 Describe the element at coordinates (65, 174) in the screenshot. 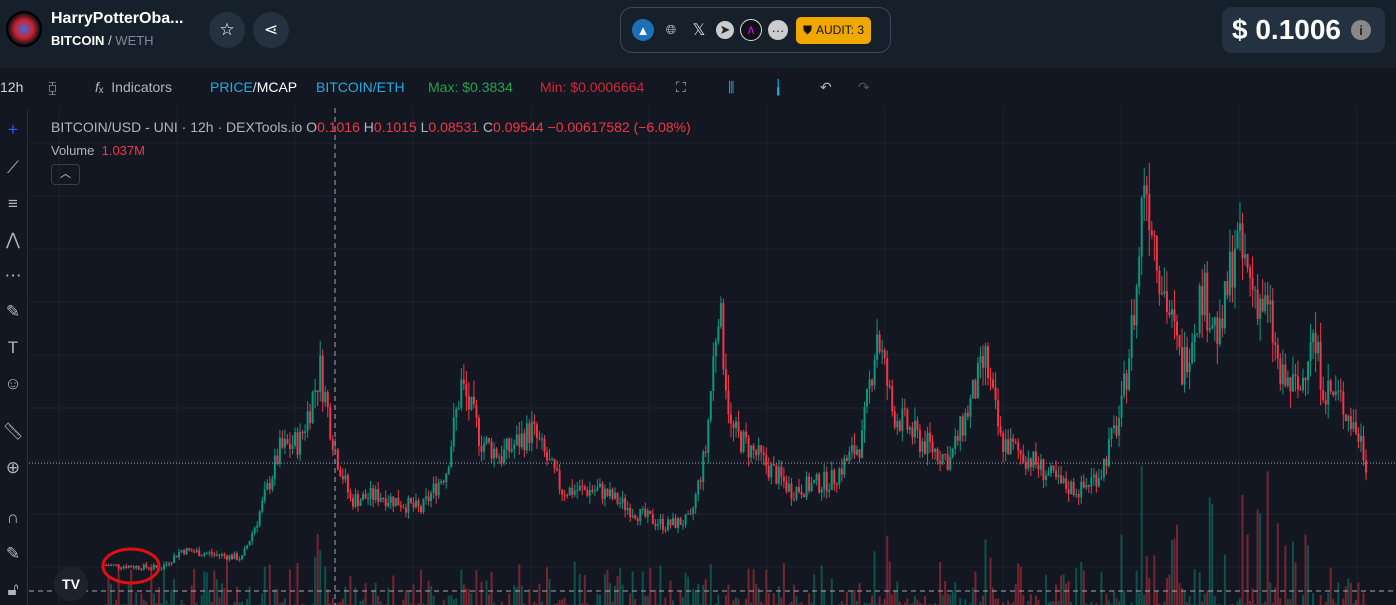

I see `collapse-legend-button: ︿` at that location.